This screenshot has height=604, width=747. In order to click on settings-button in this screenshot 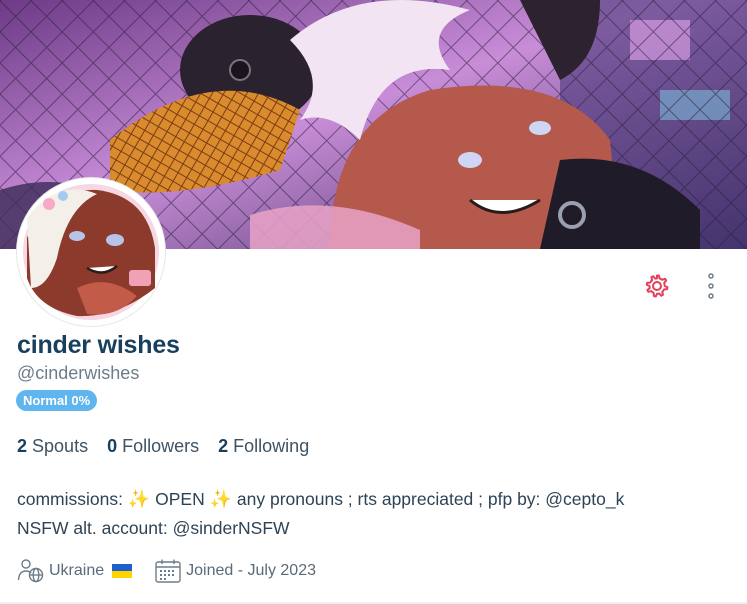, I will do `click(657, 286)`.